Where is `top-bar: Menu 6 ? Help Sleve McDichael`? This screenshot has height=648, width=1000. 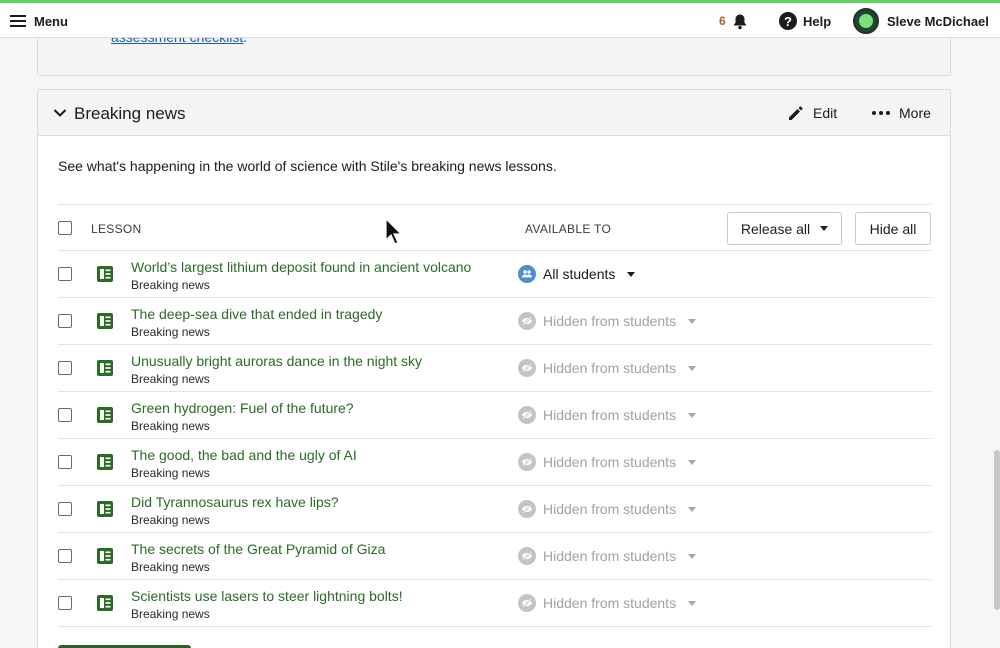 top-bar: Menu 6 ? Help Sleve McDichael is located at coordinates (500, 19).